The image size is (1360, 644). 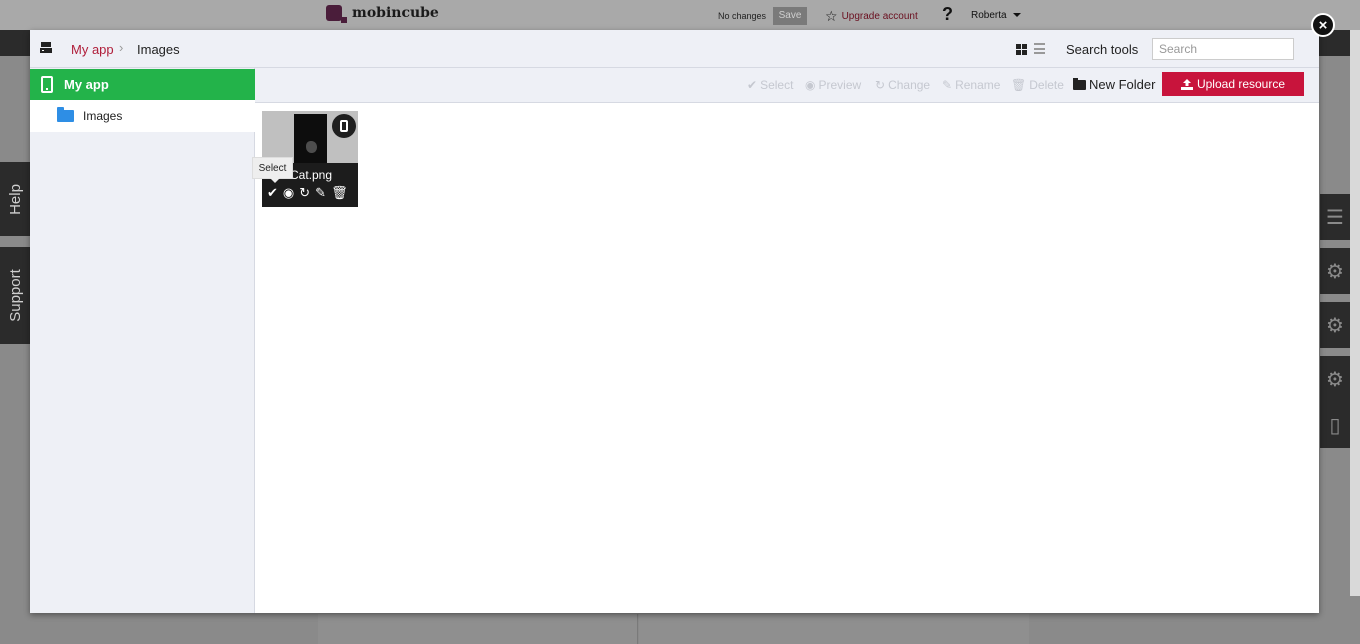 What do you see at coordinates (92, 49) in the screenshot?
I see `breadcrumb-root-link: My app` at bounding box center [92, 49].